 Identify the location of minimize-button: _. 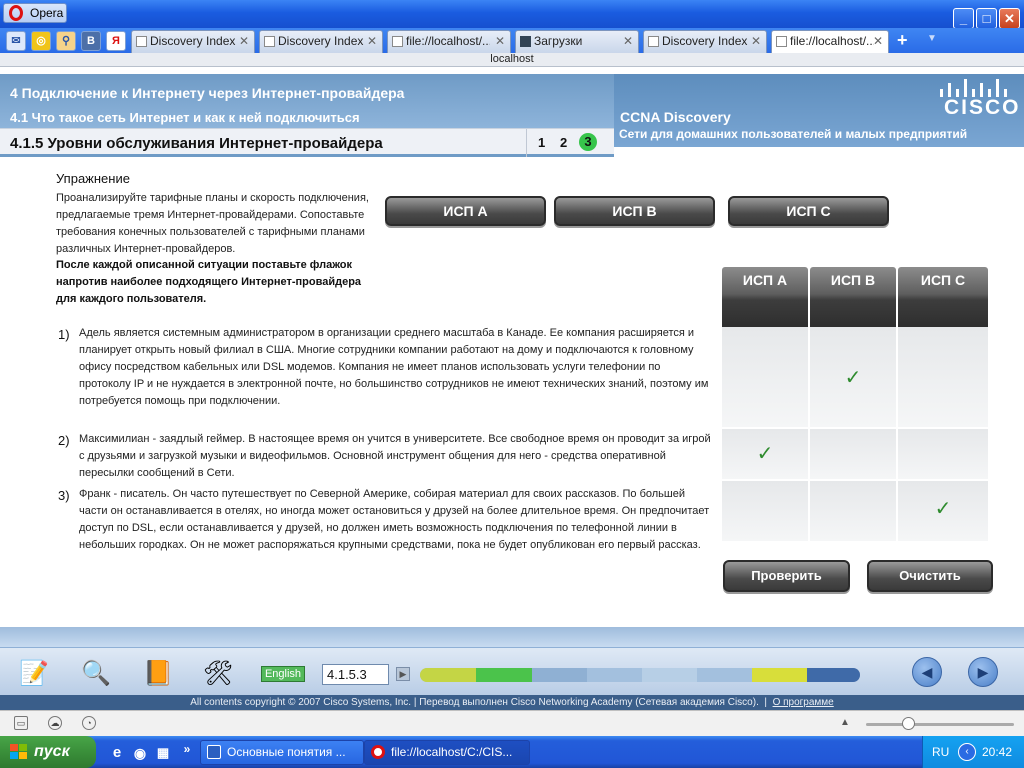
(963, 18).